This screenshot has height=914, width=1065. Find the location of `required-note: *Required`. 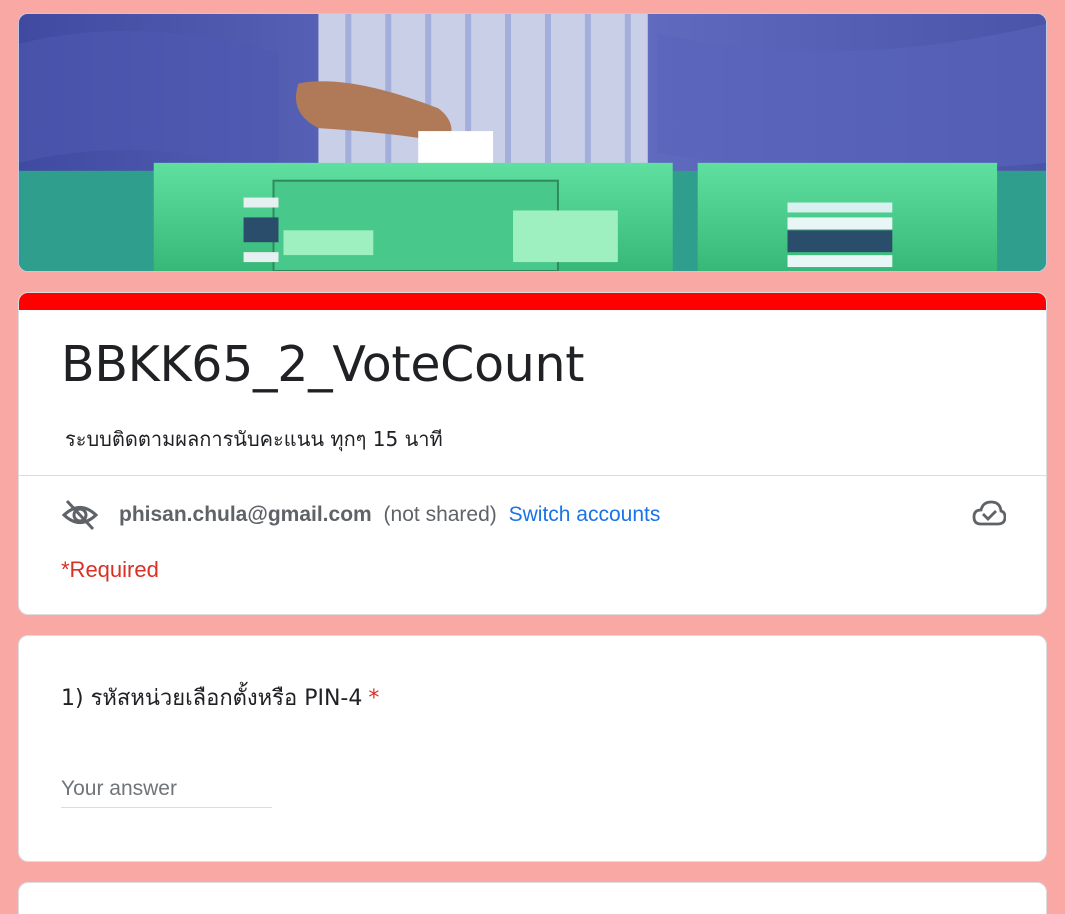

required-note: *Required is located at coordinates (110, 569).